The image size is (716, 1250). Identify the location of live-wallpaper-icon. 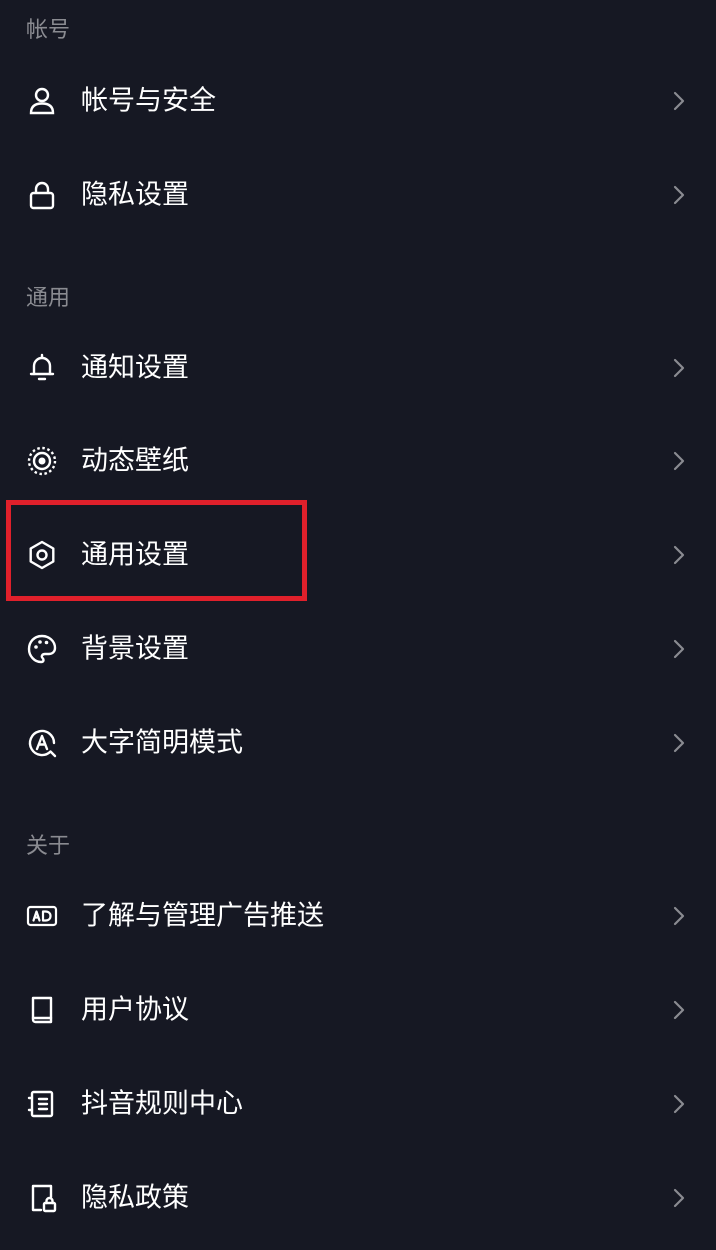
(42, 461).